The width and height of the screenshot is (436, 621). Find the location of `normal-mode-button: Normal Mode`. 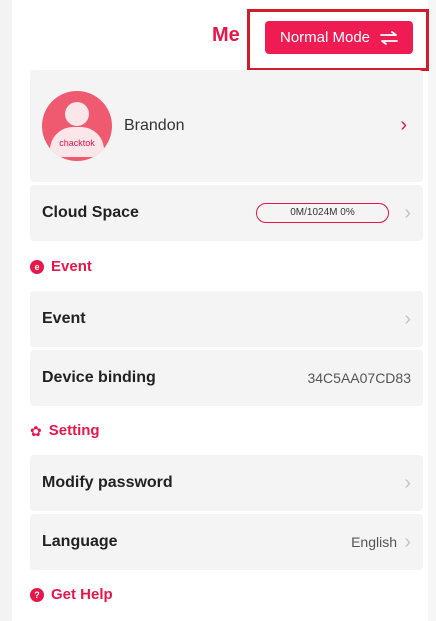

normal-mode-button: Normal Mode is located at coordinates (339, 37).